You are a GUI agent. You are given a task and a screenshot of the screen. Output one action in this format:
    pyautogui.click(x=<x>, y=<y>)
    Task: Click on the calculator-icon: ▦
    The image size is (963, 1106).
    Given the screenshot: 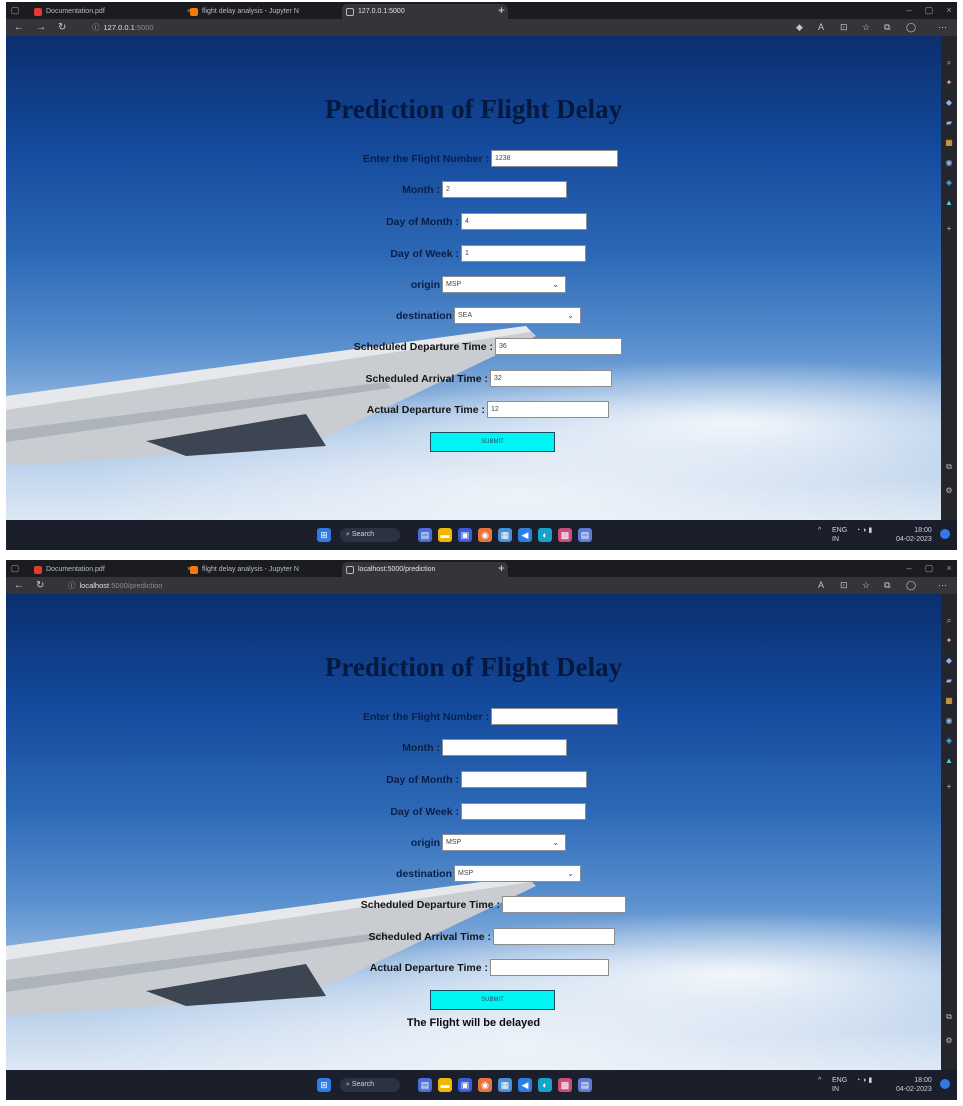 What is the action you would take?
    pyautogui.click(x=505, y=1085)
    